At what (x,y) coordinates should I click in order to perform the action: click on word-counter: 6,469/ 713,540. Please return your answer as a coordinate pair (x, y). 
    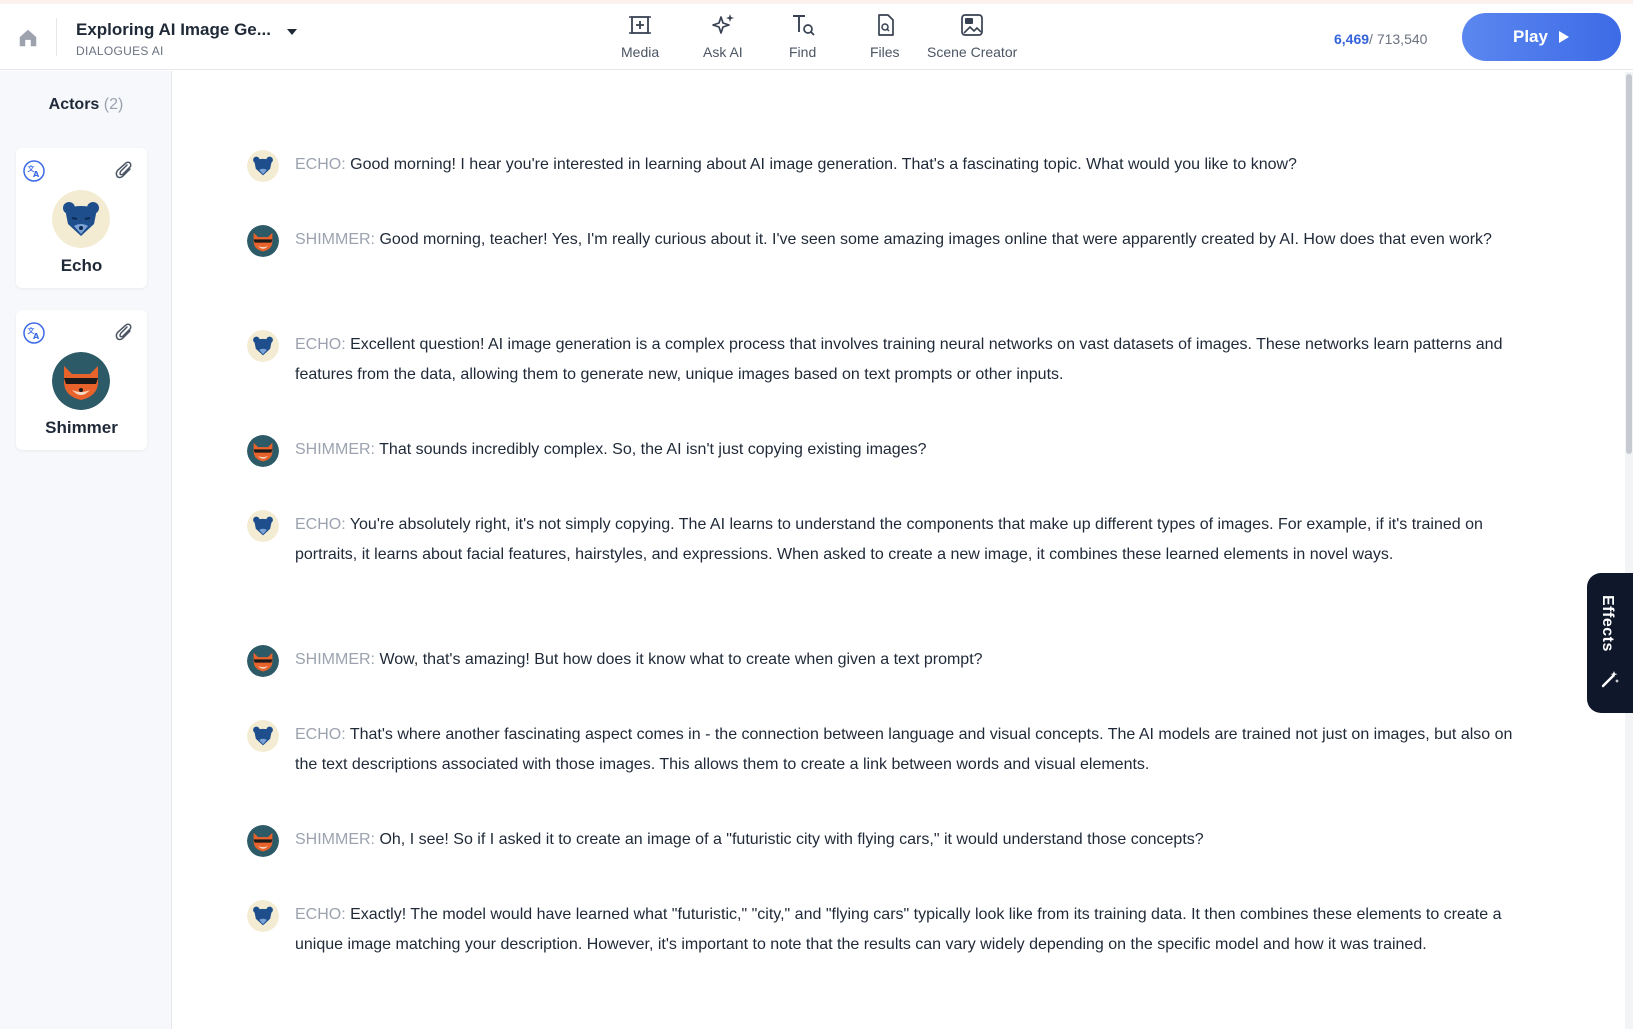
    Looking at the image, I should click on (1380, 39).